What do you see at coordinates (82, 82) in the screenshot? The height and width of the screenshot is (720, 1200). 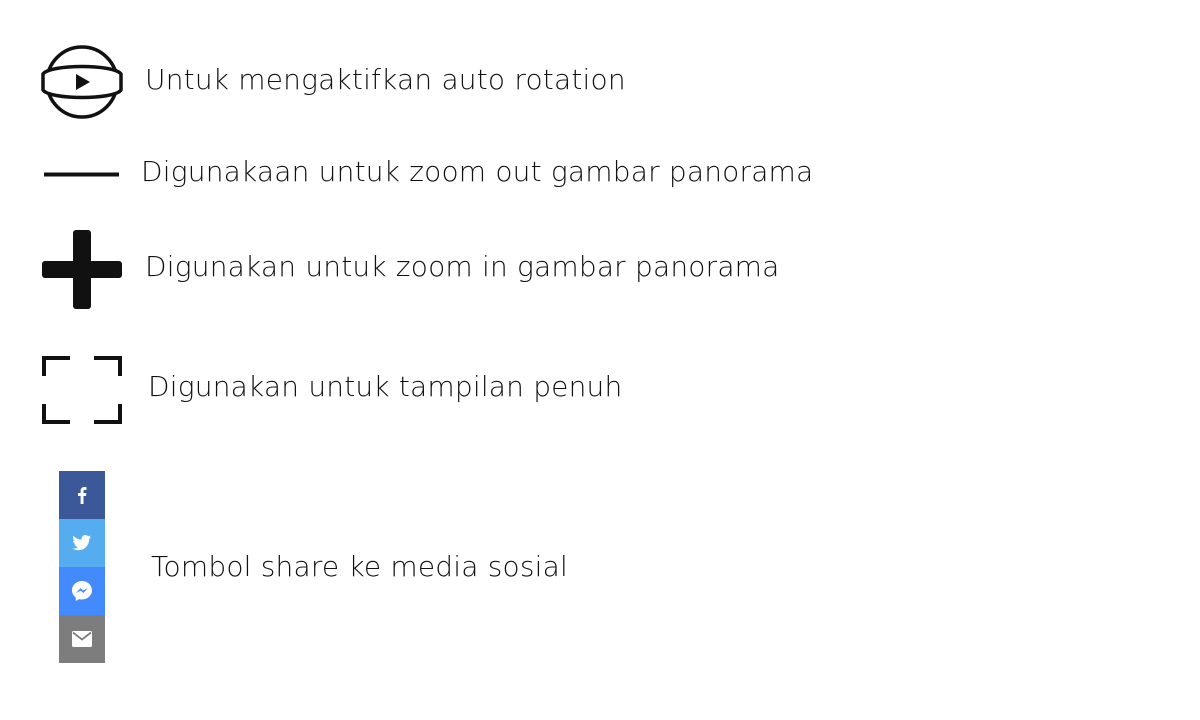 I see `auto-rotate-icon` at bounding box center [82, 82].